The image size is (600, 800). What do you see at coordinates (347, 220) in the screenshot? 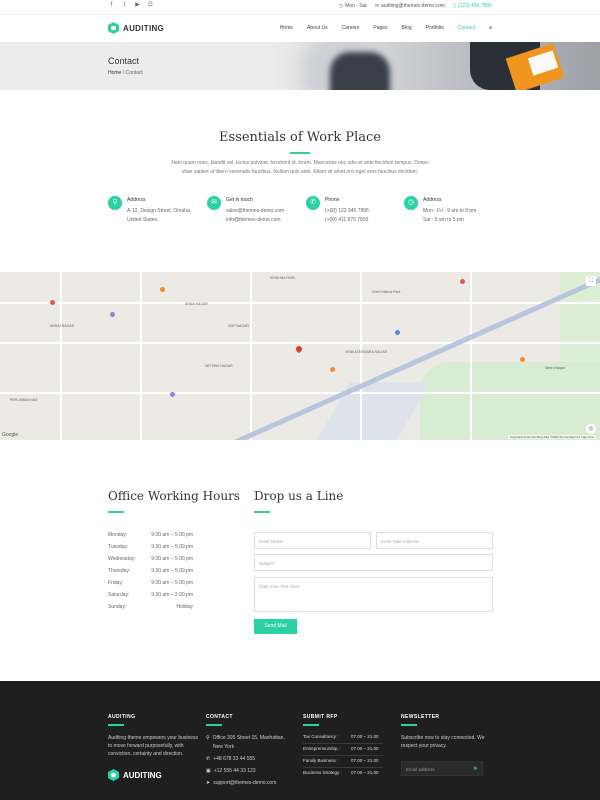
I see `contact-item-line2: (+00) 411 879 7893` at bounding box center [347, 220].